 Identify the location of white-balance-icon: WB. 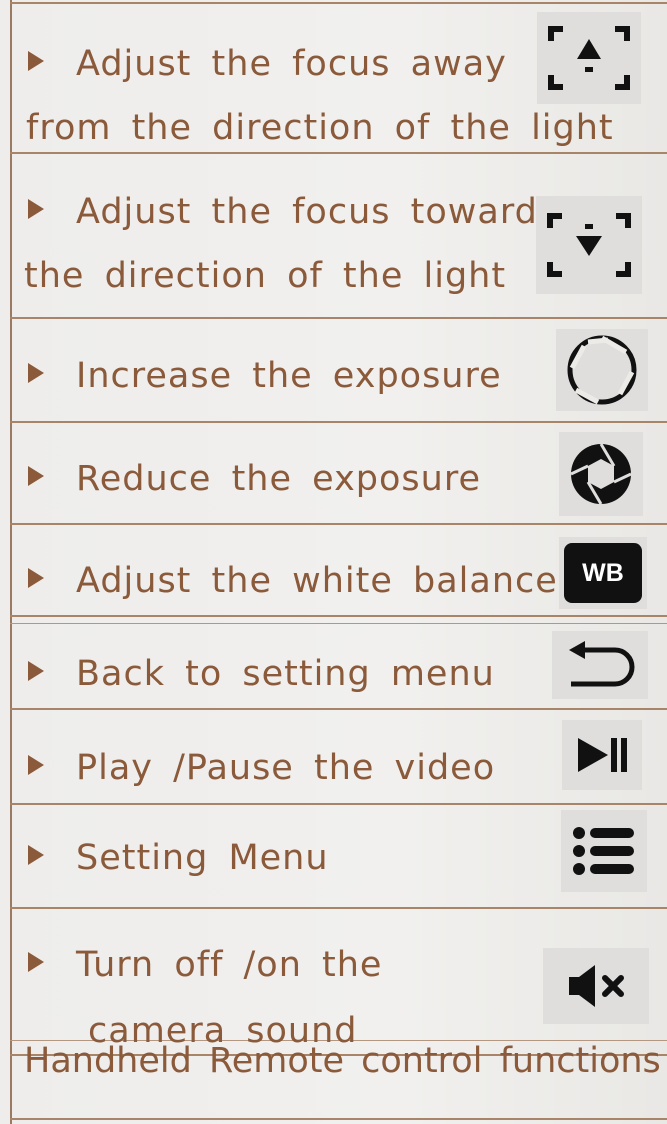
(603, 573).